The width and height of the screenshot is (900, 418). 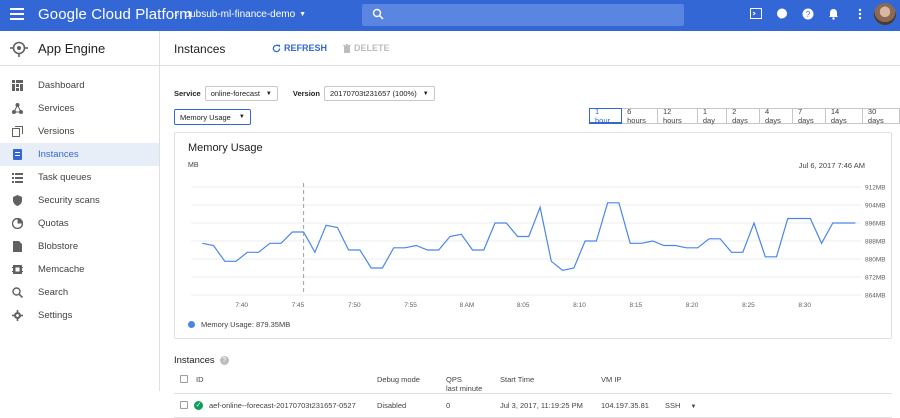 I want to click on sidebar-item-dashboard: Dashboard, so click(x=79, y=85).